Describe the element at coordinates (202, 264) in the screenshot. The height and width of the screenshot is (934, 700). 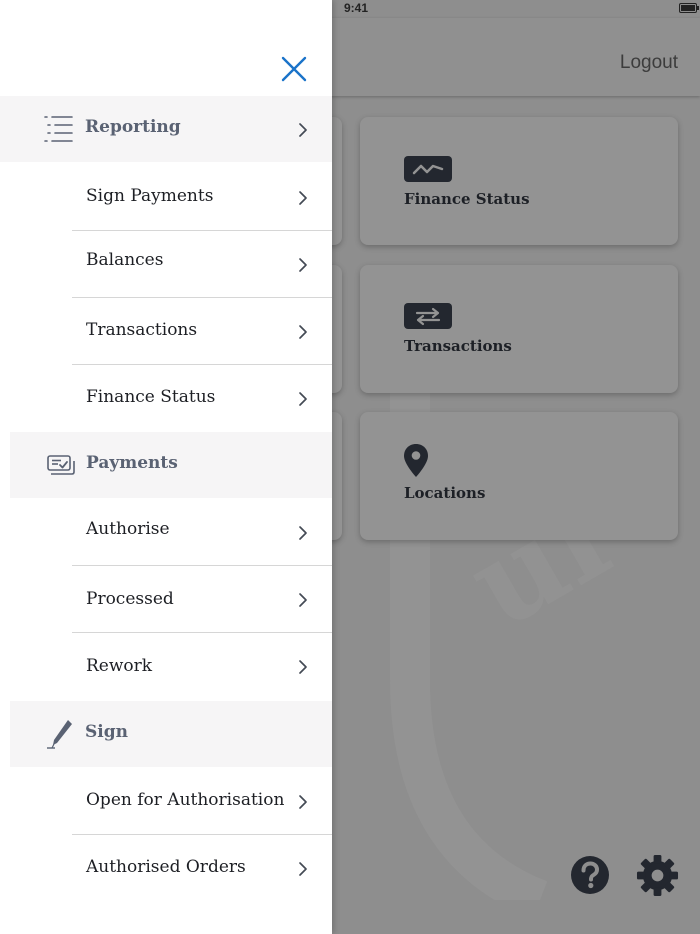
I see `menu-item-balances: Balances` at that location.